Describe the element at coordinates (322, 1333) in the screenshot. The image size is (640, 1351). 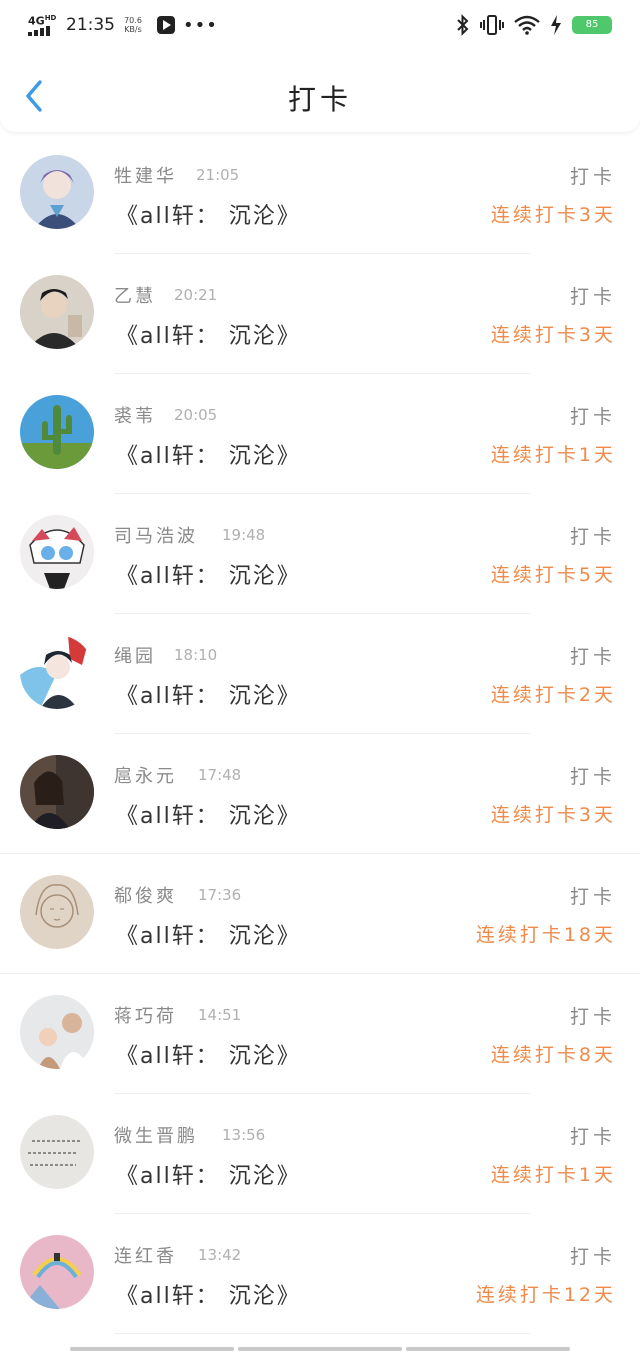
I see `divider` at that location.